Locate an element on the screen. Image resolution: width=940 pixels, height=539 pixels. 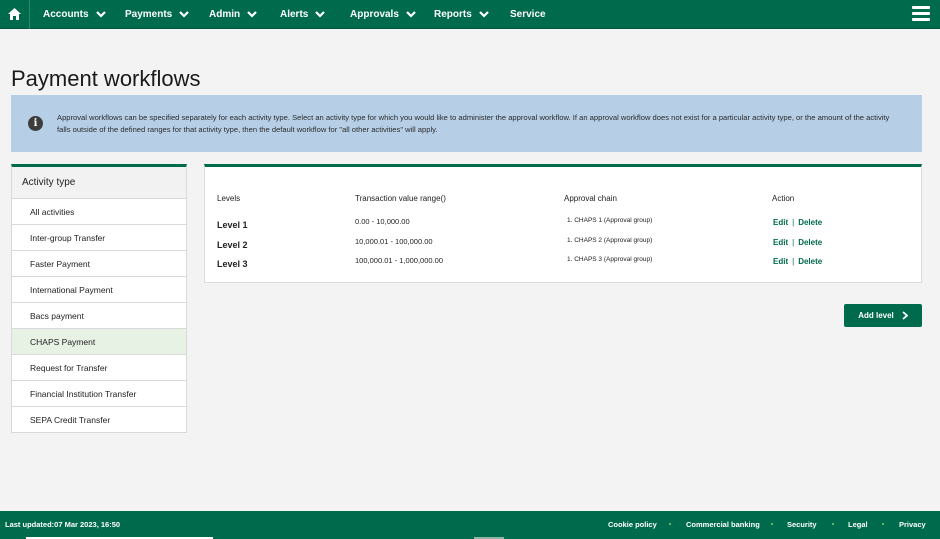
approval-chain: 1. CHAPS 2 (Approval group) is located at coordinates (610, 240).